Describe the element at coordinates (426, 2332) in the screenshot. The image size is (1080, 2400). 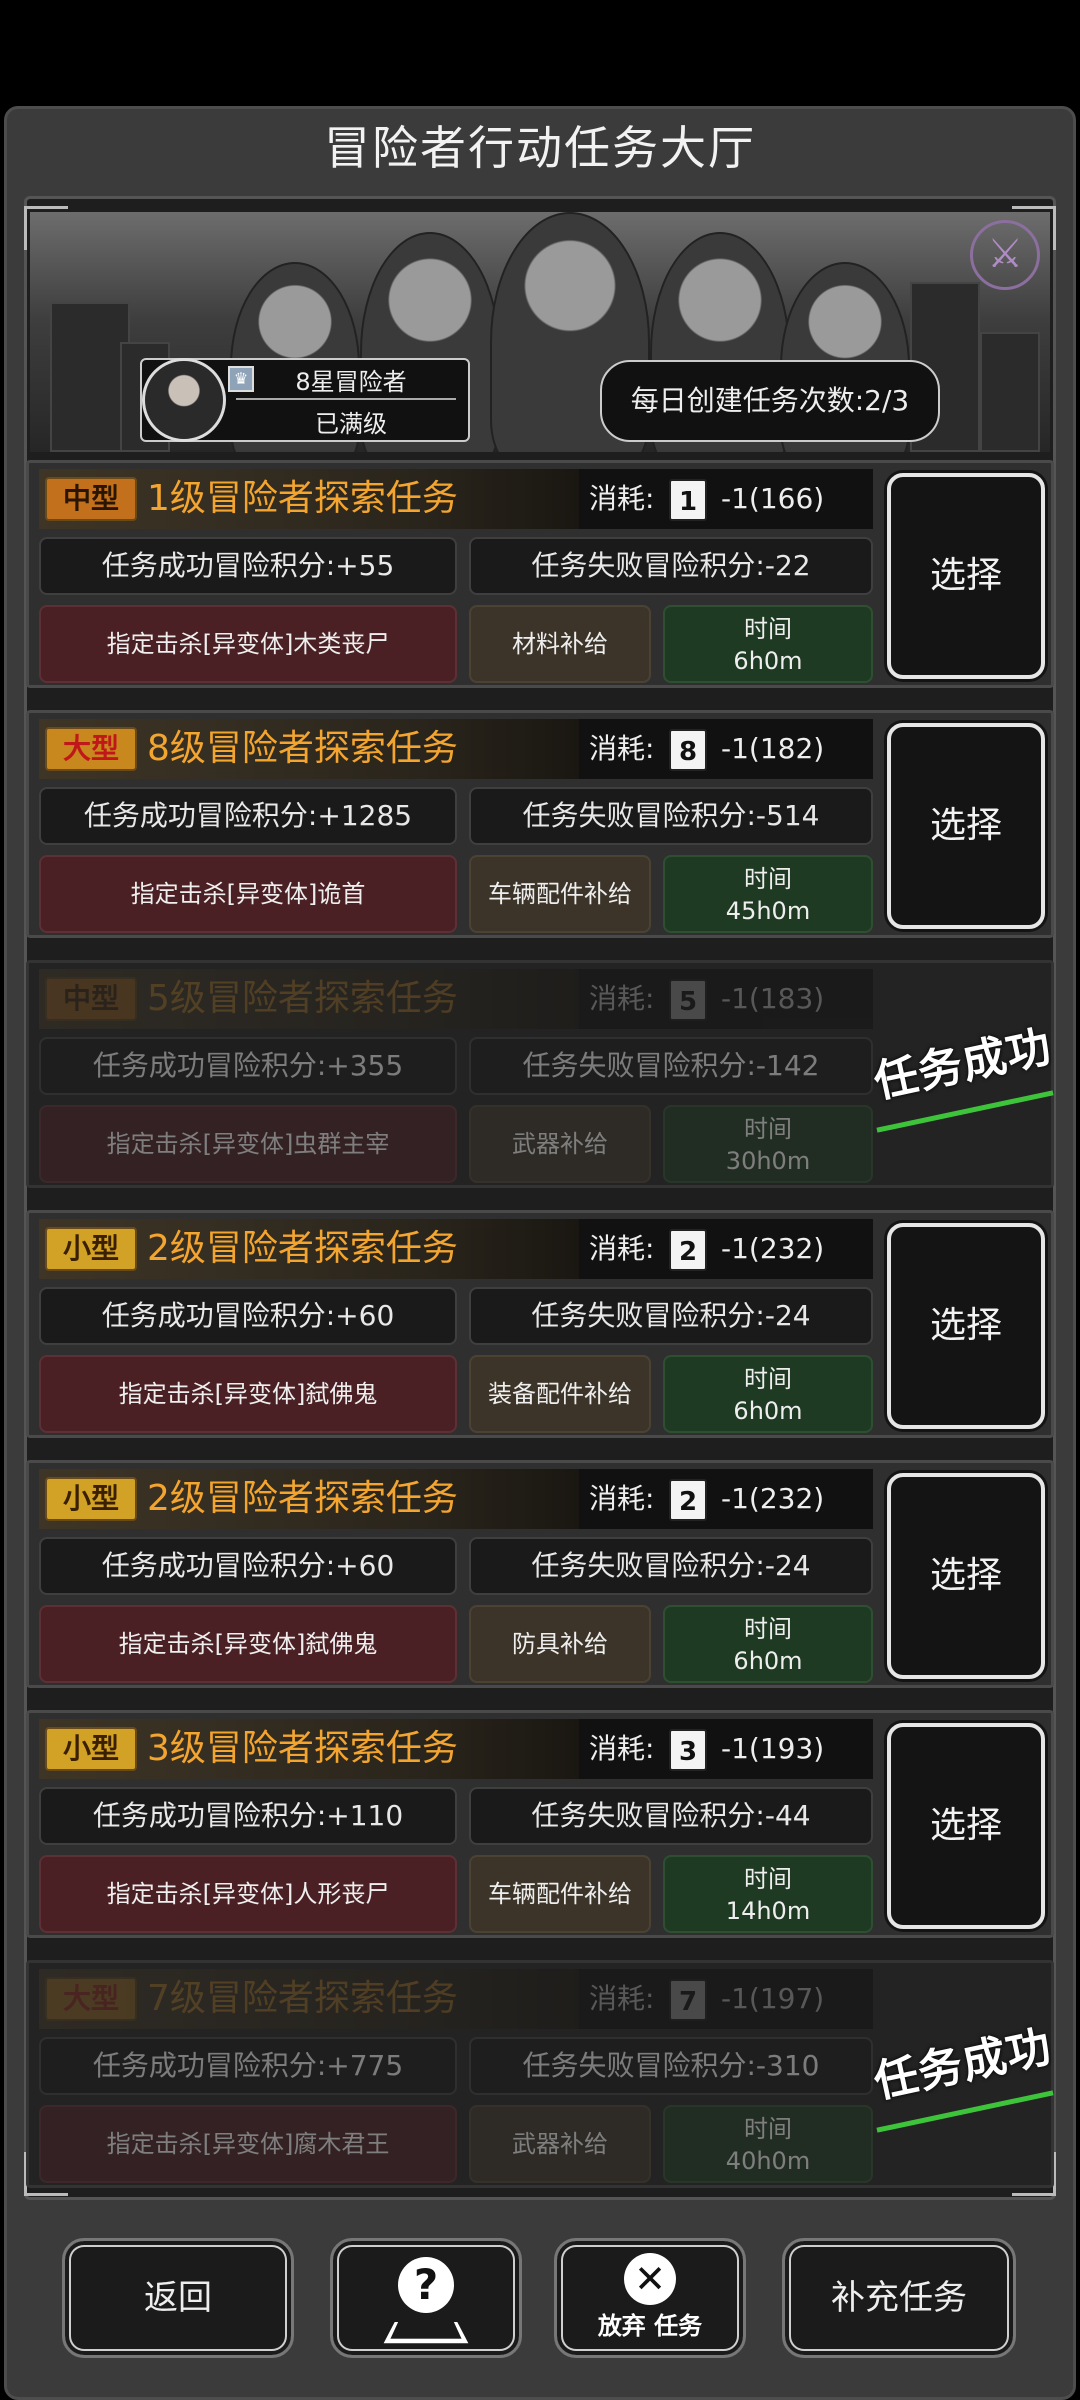
I see `help-pedestal-icon` at that location.